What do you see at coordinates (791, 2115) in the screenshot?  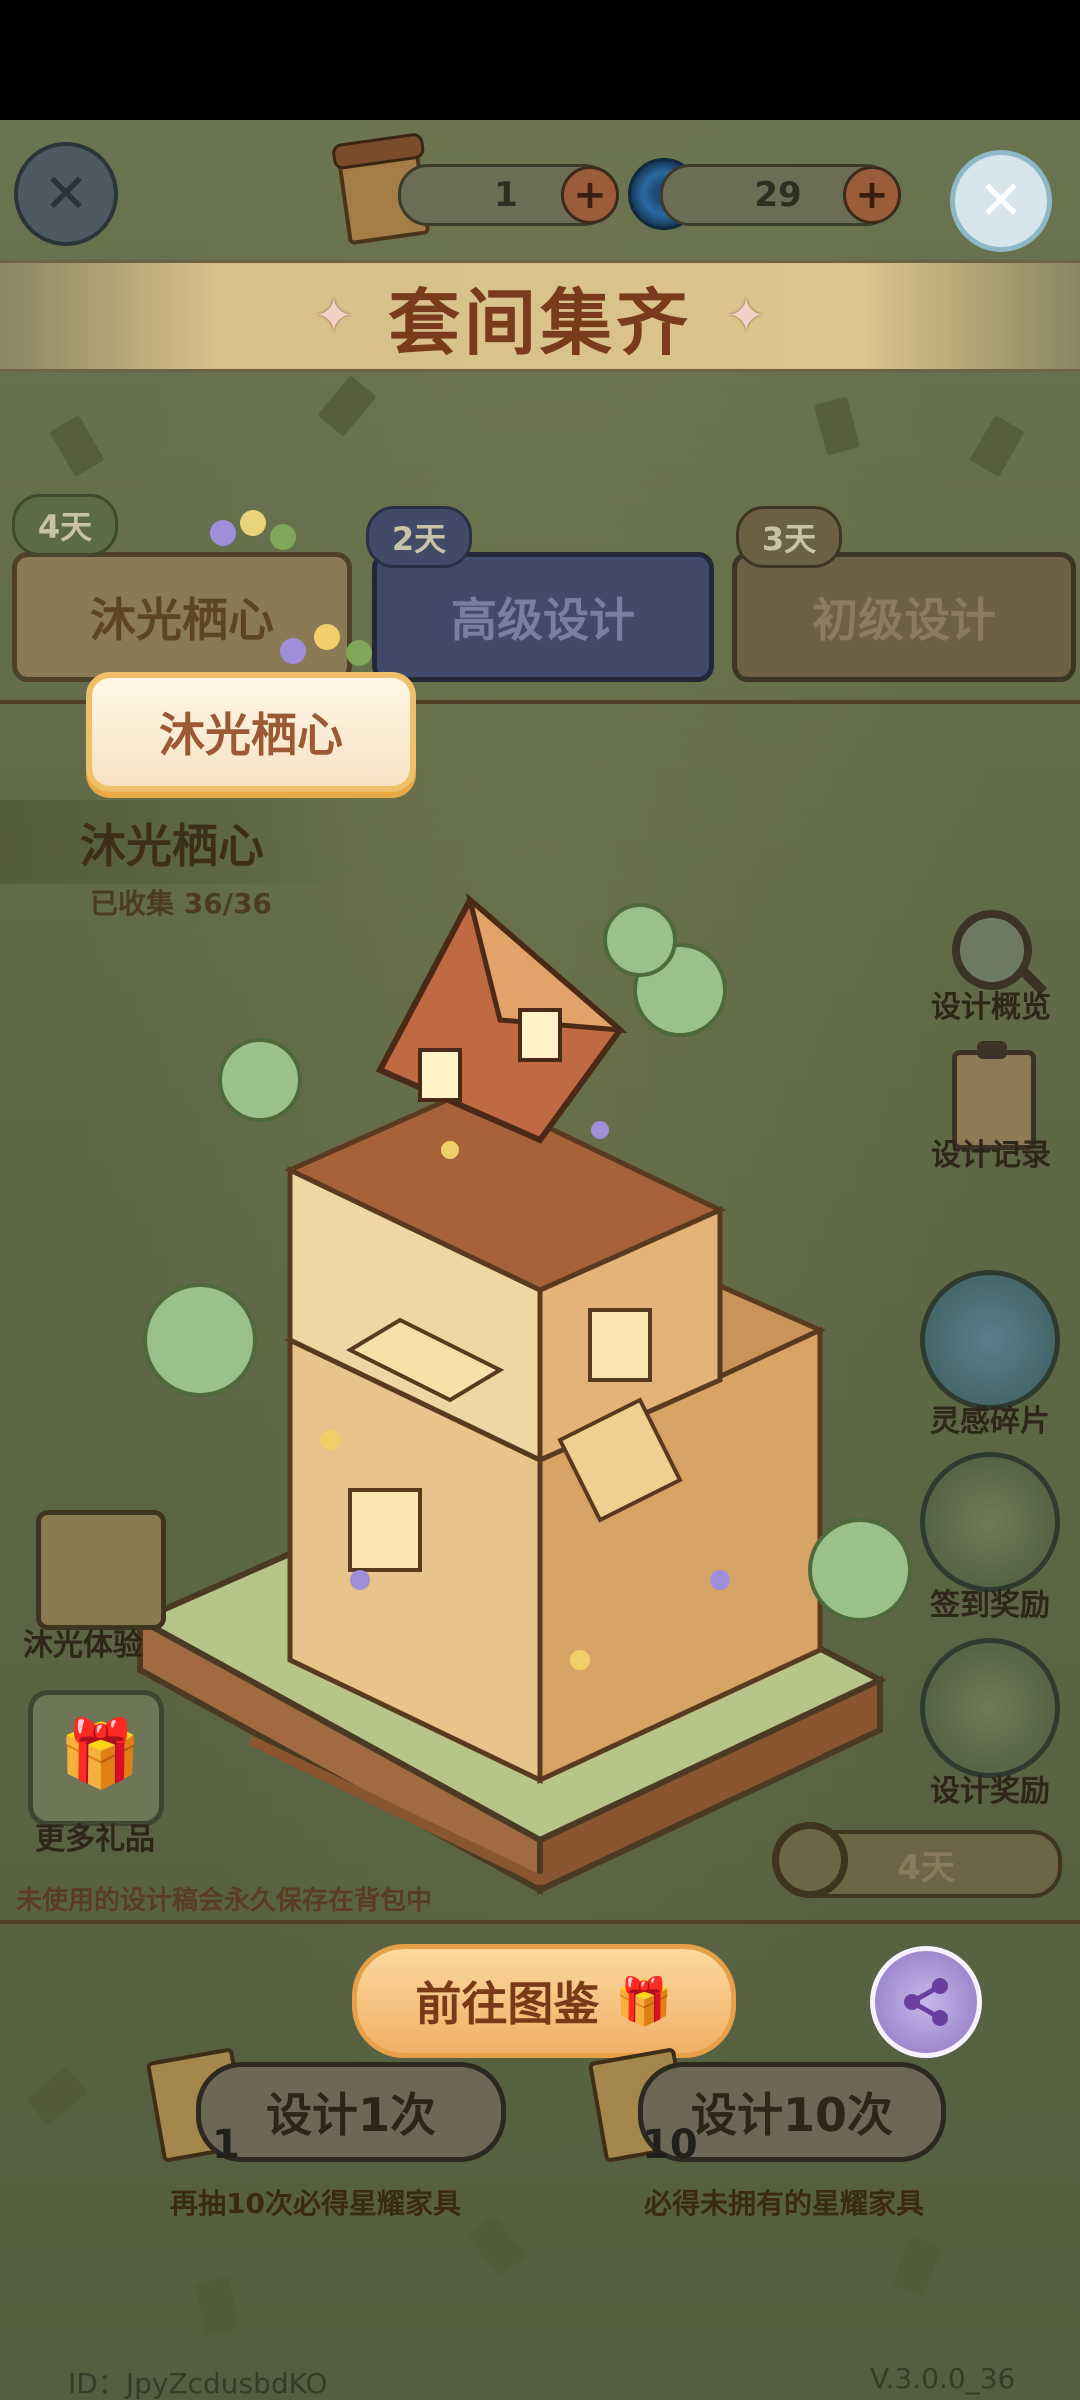 I see `design-ten-label: 设计10次` at bounding box center [791, 2115].